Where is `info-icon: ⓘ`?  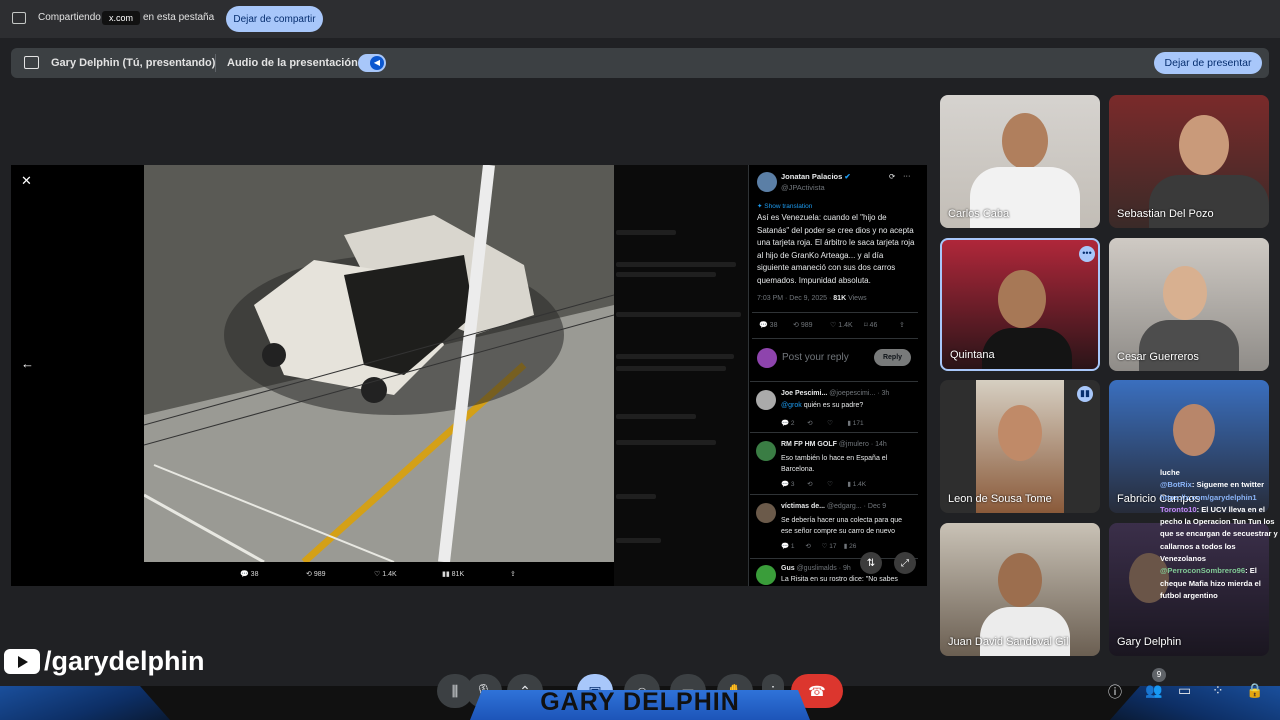 info-icon: ⓘ is located at coordinates (1115, 692).